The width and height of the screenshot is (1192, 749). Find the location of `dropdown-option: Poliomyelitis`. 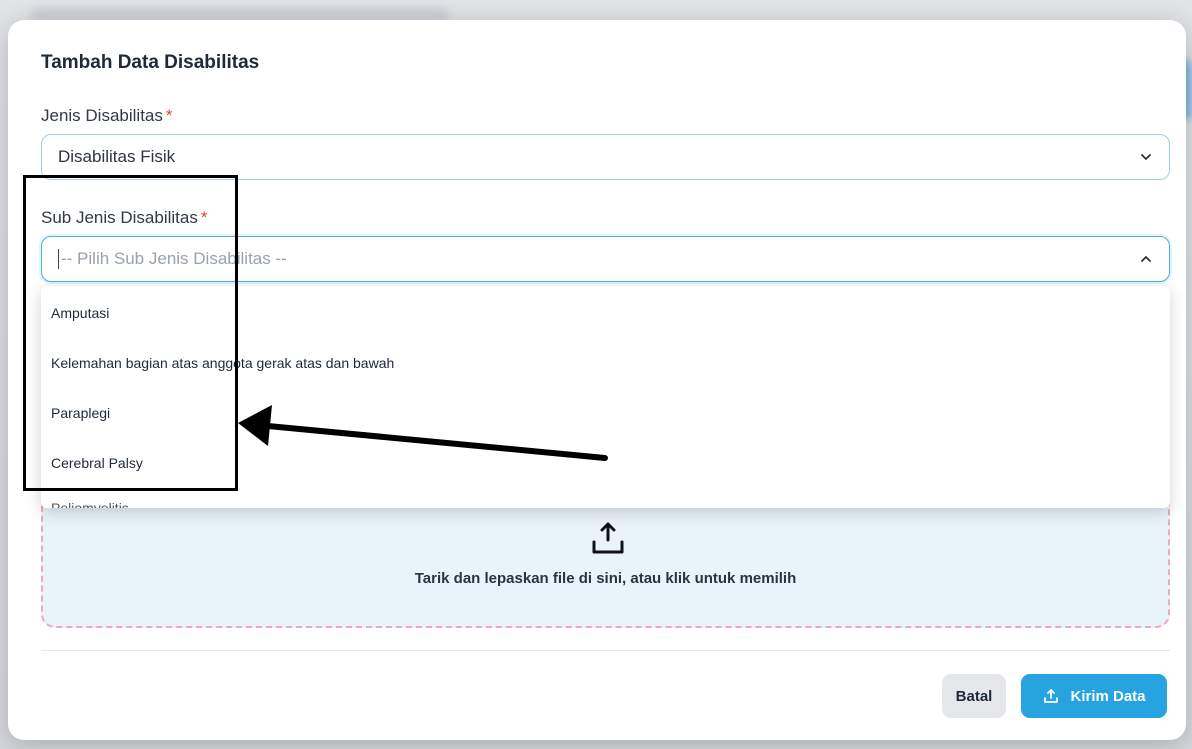

dropdown-option: Poliomyelitis is located at coordinates (605, 498).